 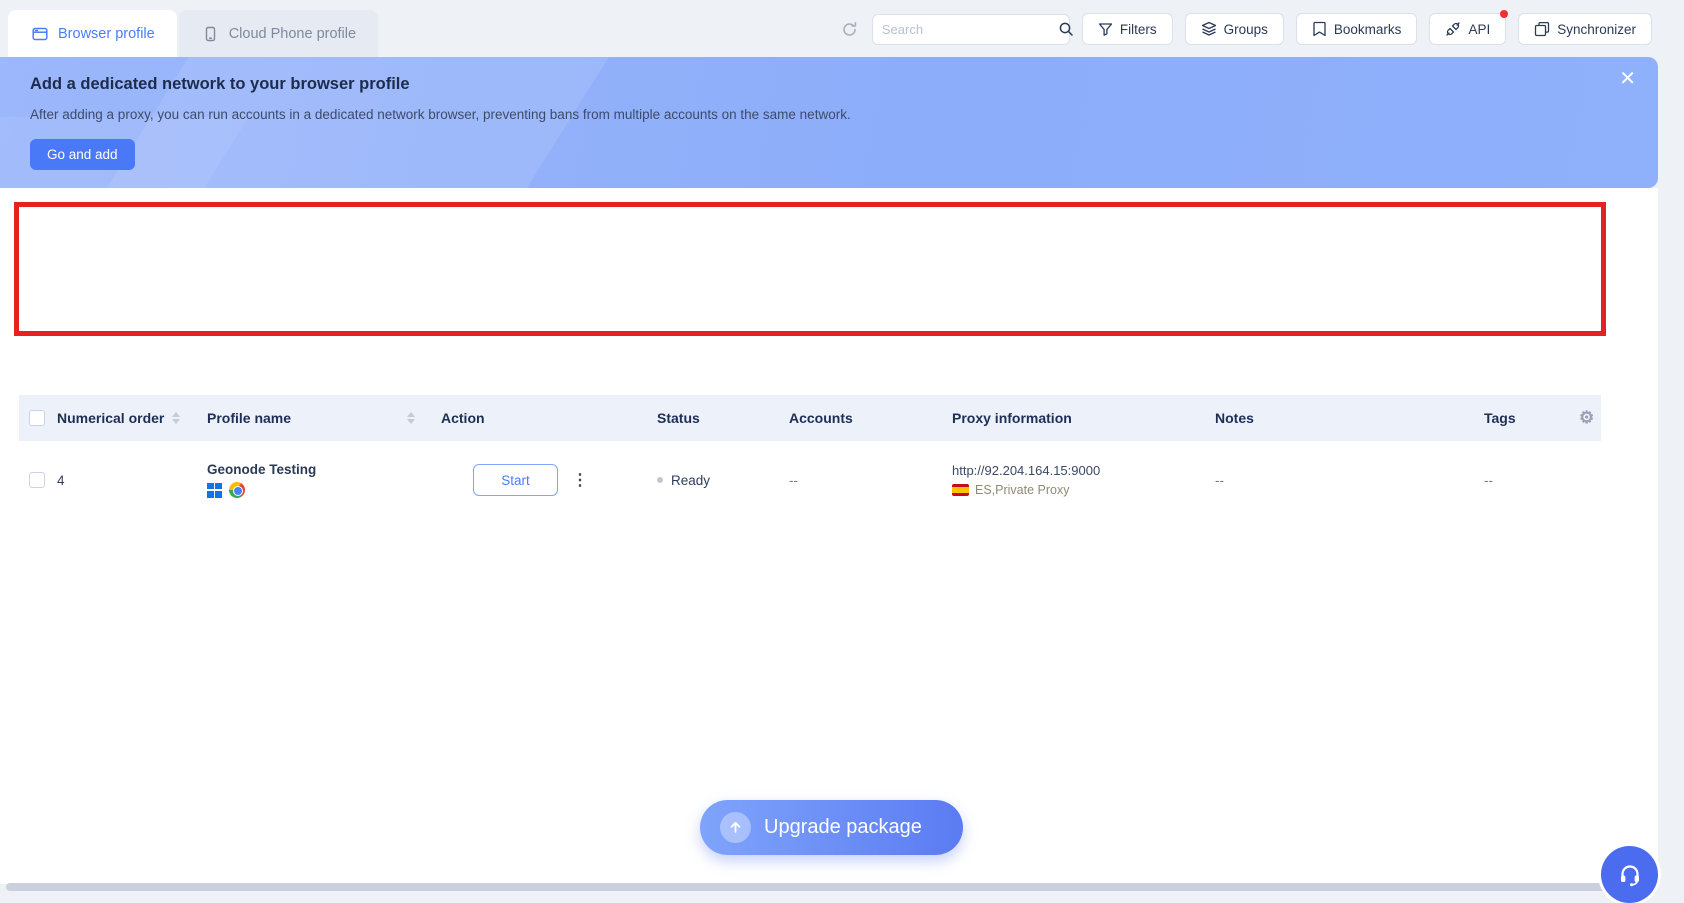 What do you see at coordinates (832, 887) in the screenshot?
I see `horizontal-scrollbar` at bounding box center [832, 887].